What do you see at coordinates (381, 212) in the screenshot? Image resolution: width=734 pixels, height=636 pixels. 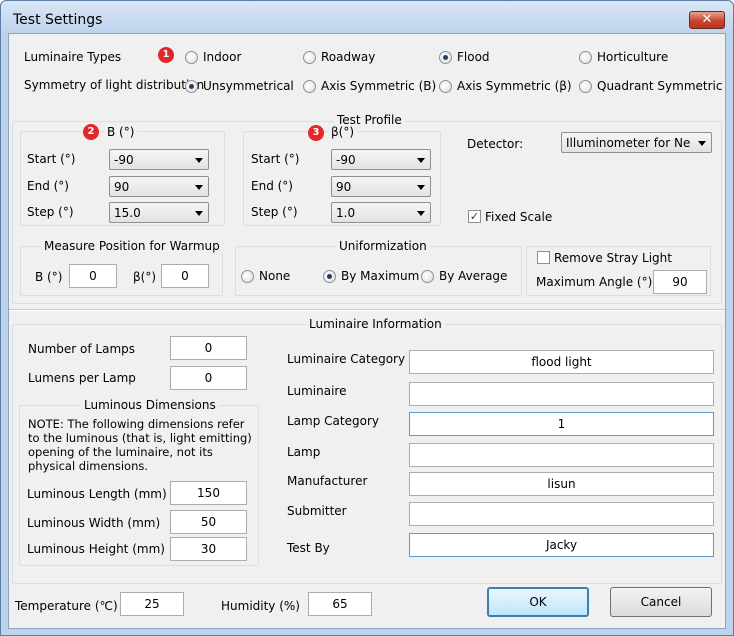 I see `beta-step-select: 1.0` at bounding box center [381, 212].